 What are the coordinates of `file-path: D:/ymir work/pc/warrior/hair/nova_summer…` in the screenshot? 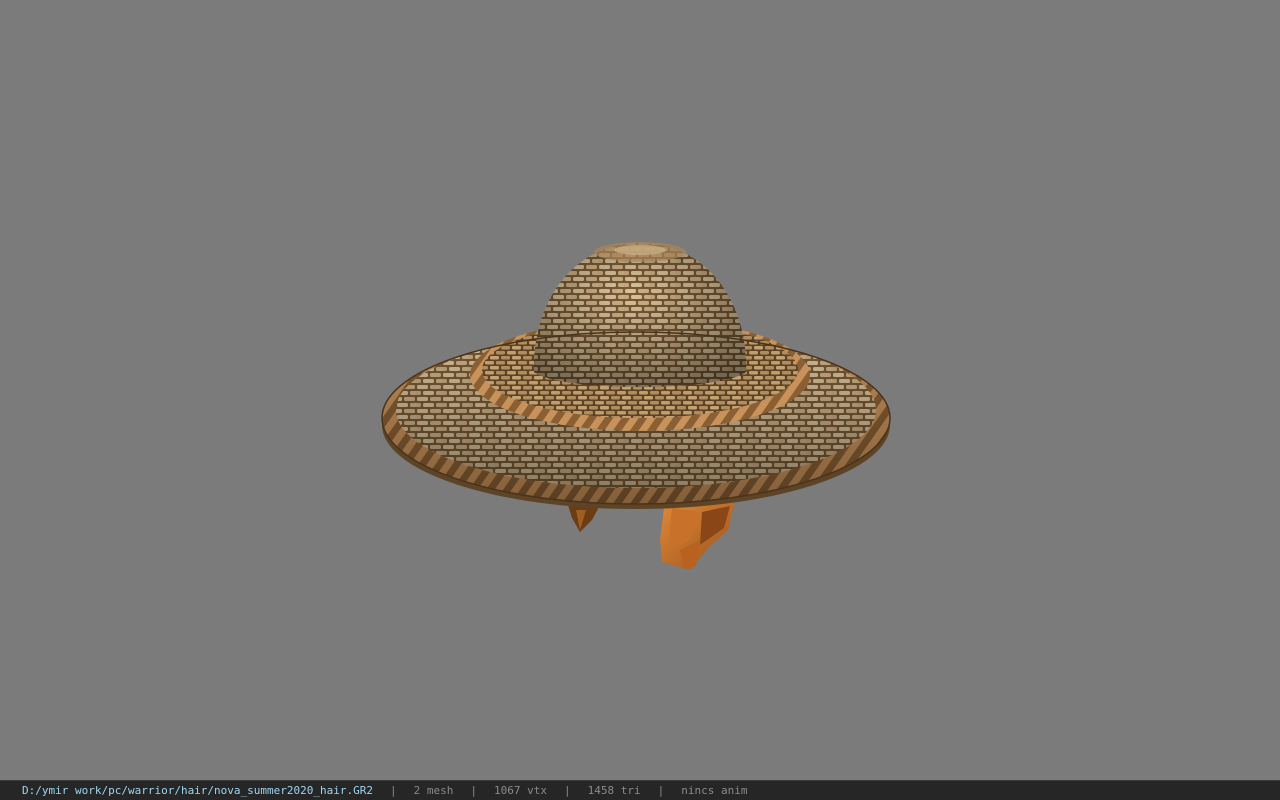 It's located at (197, 790).